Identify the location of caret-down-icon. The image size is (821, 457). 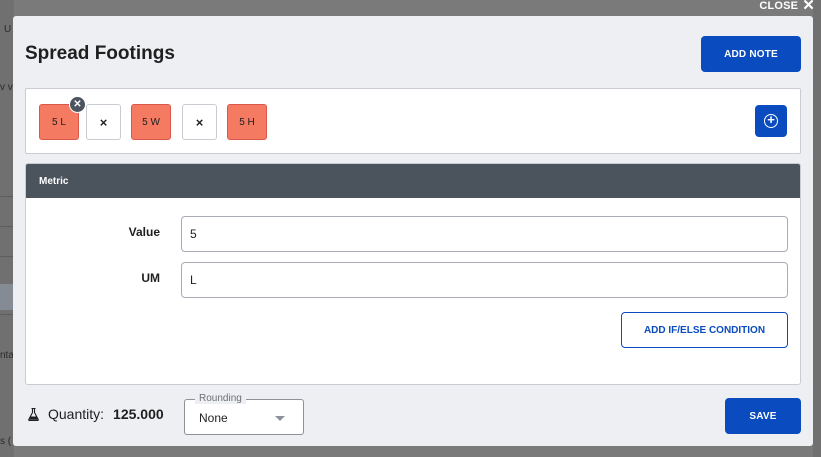
(280, 418).